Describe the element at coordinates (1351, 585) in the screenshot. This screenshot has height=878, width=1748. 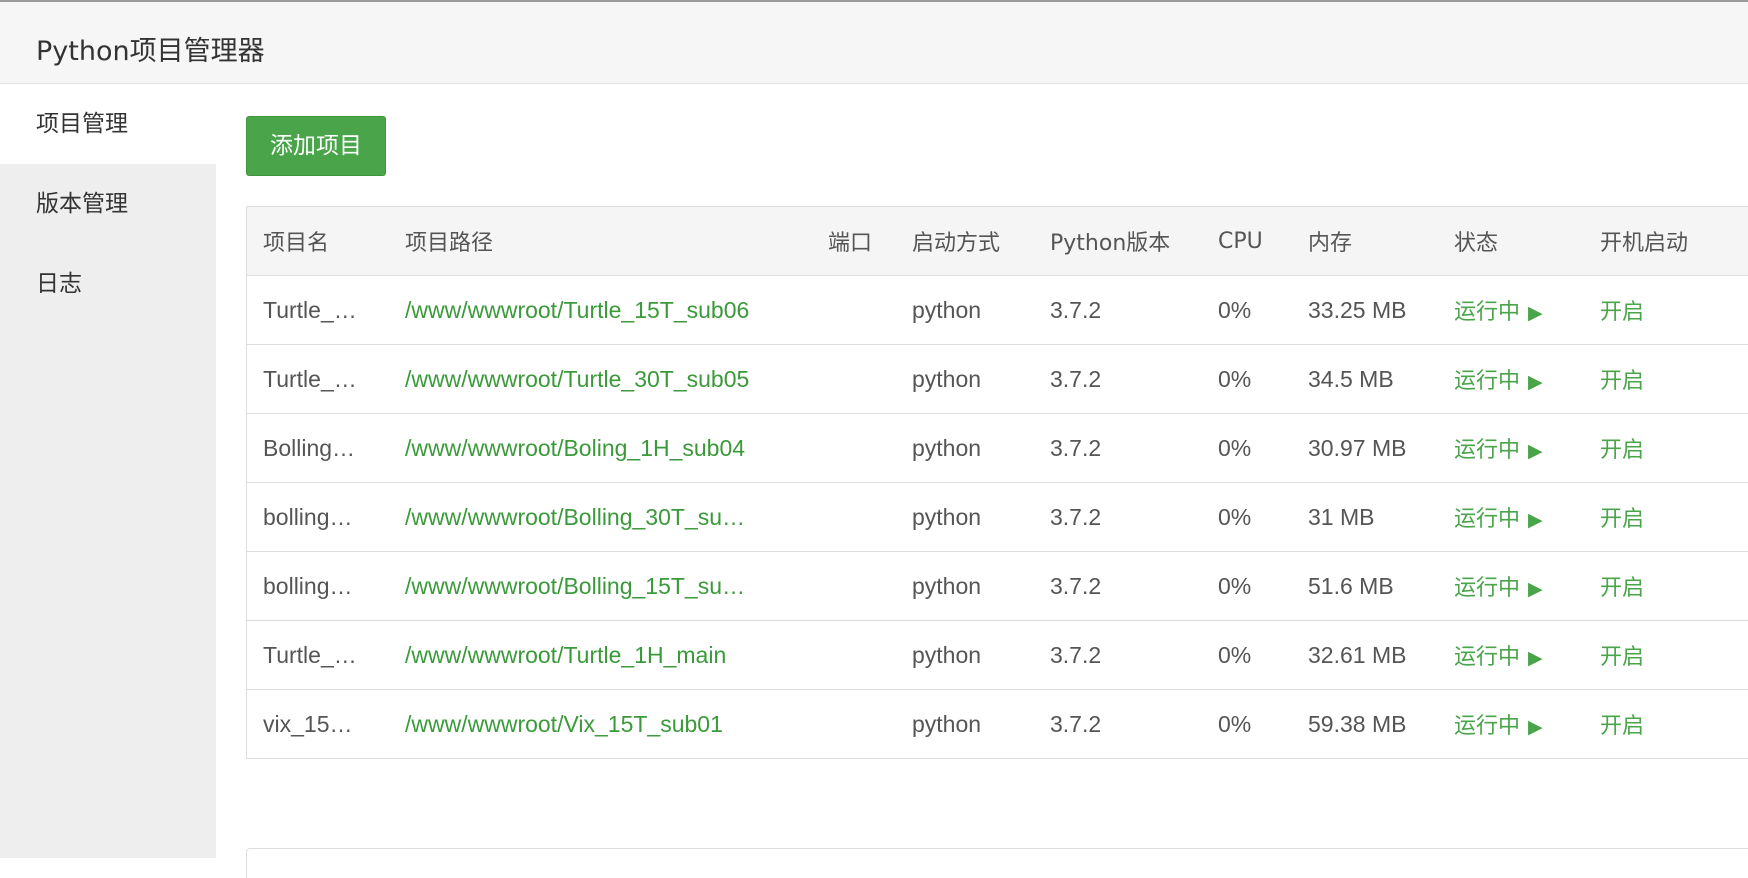
I see `project-memory: 51.6 MB` at that location.